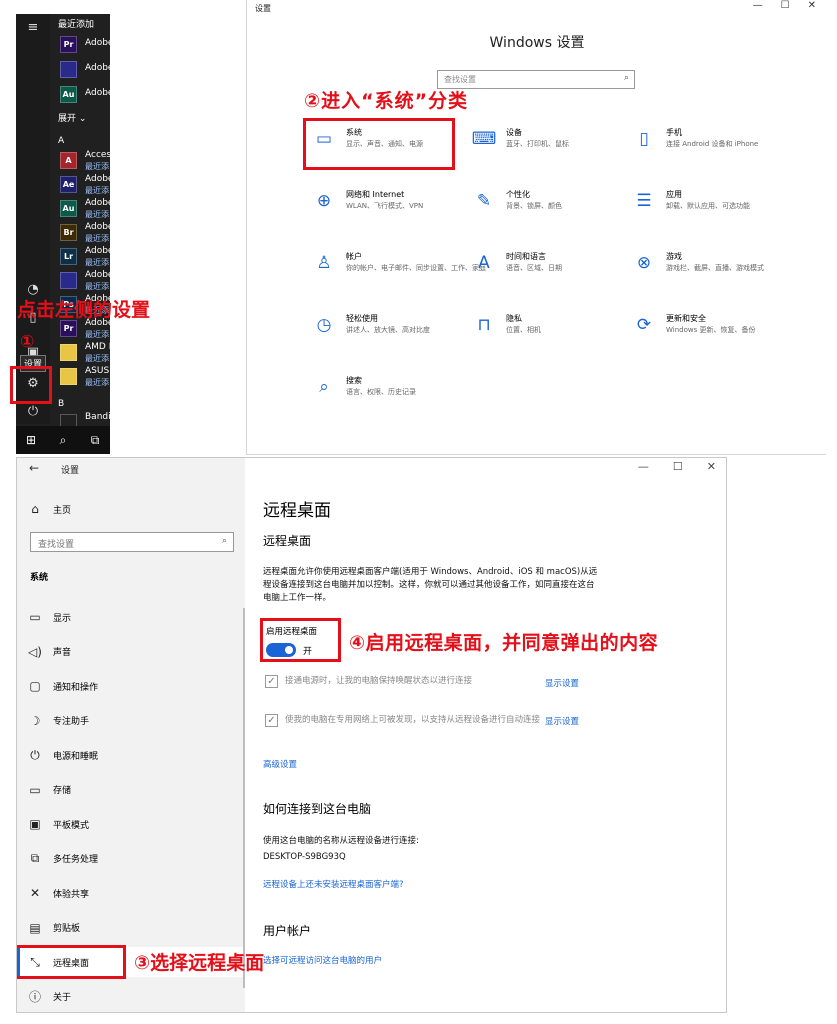 This screenshot has height=1024, width=837. I want to click on paint-icon: ✎, so click(484, 201).